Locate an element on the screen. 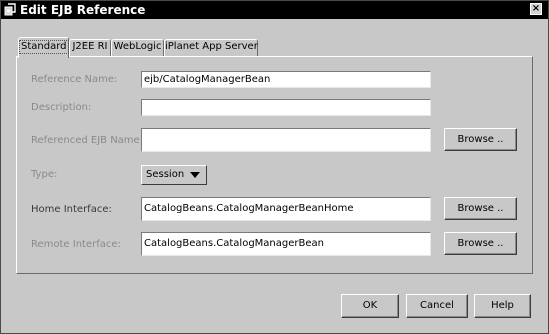 The width and height of the screenshot is (549, 334). tab-weblogic-label: WebLogic is located at coordinates (137, 46).